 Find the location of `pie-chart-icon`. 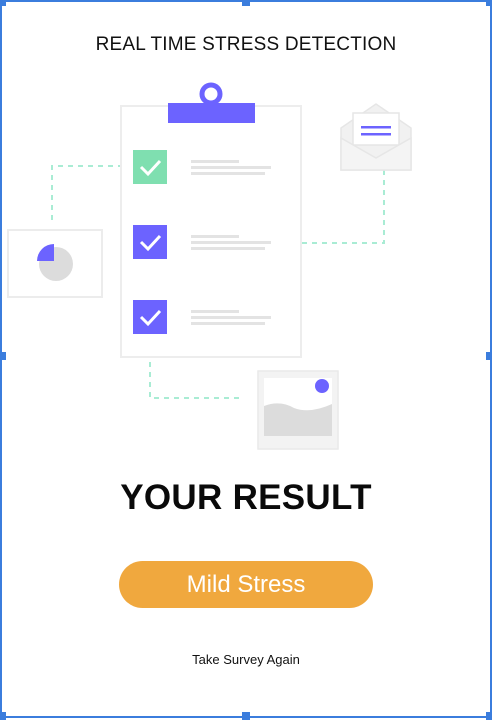

pie-chart-icon is located at coordinates (55, 263).